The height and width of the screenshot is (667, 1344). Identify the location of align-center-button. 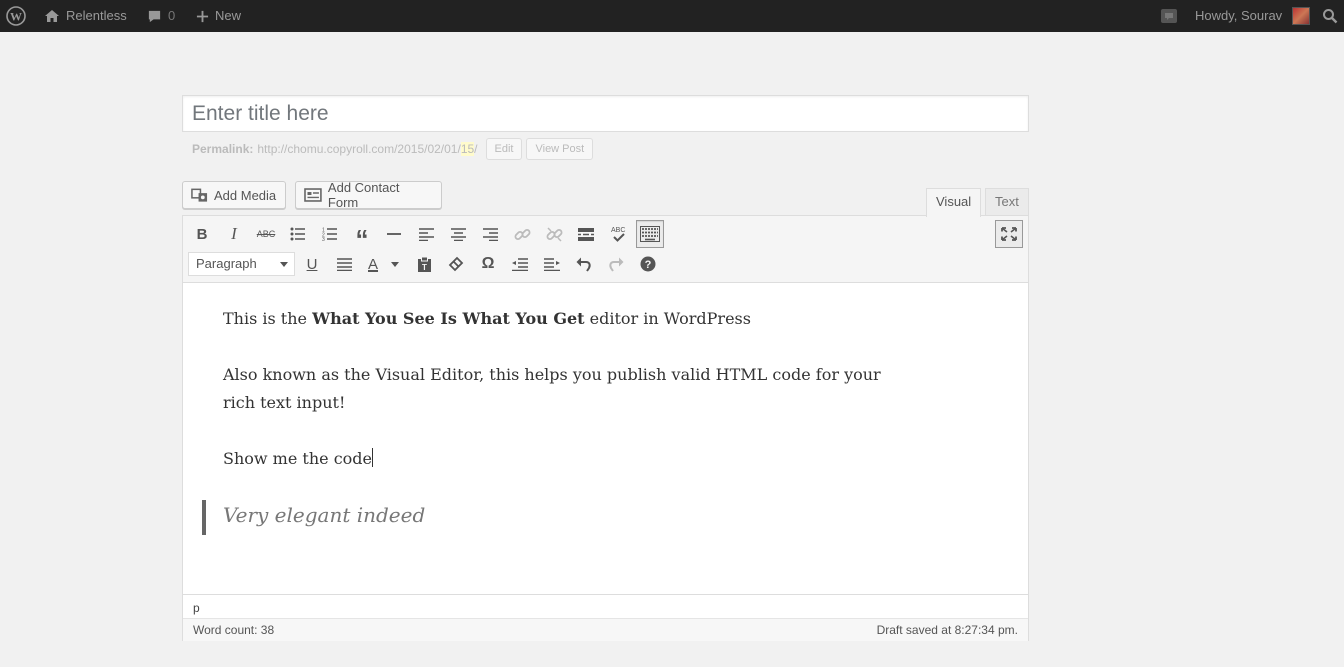
(458, 234).